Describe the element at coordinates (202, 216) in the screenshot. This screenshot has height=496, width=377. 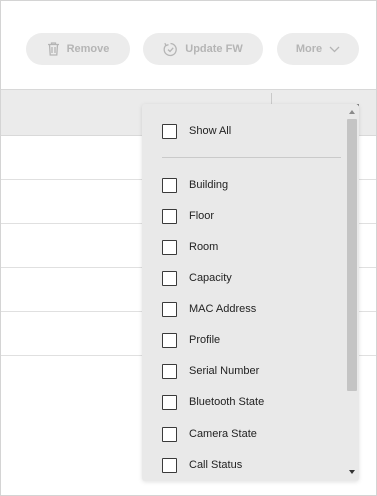
I see `column-option-label: Floor` at that location.